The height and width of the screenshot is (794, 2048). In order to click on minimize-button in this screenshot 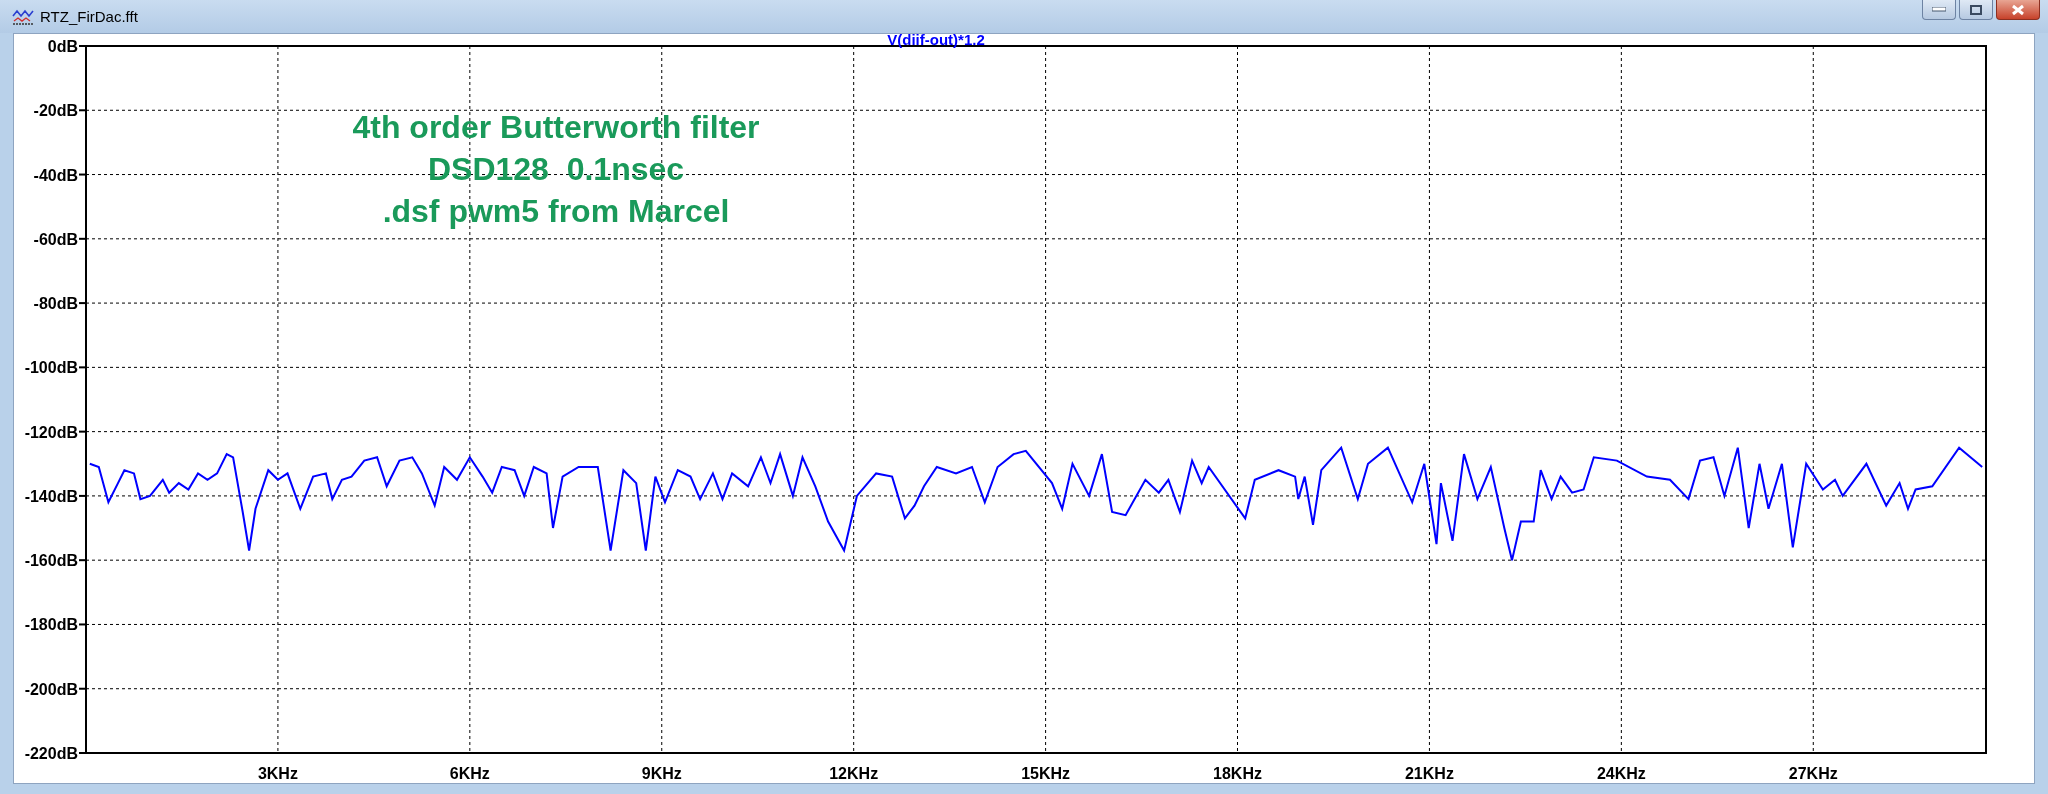, I will do `click(1939, 10)`.